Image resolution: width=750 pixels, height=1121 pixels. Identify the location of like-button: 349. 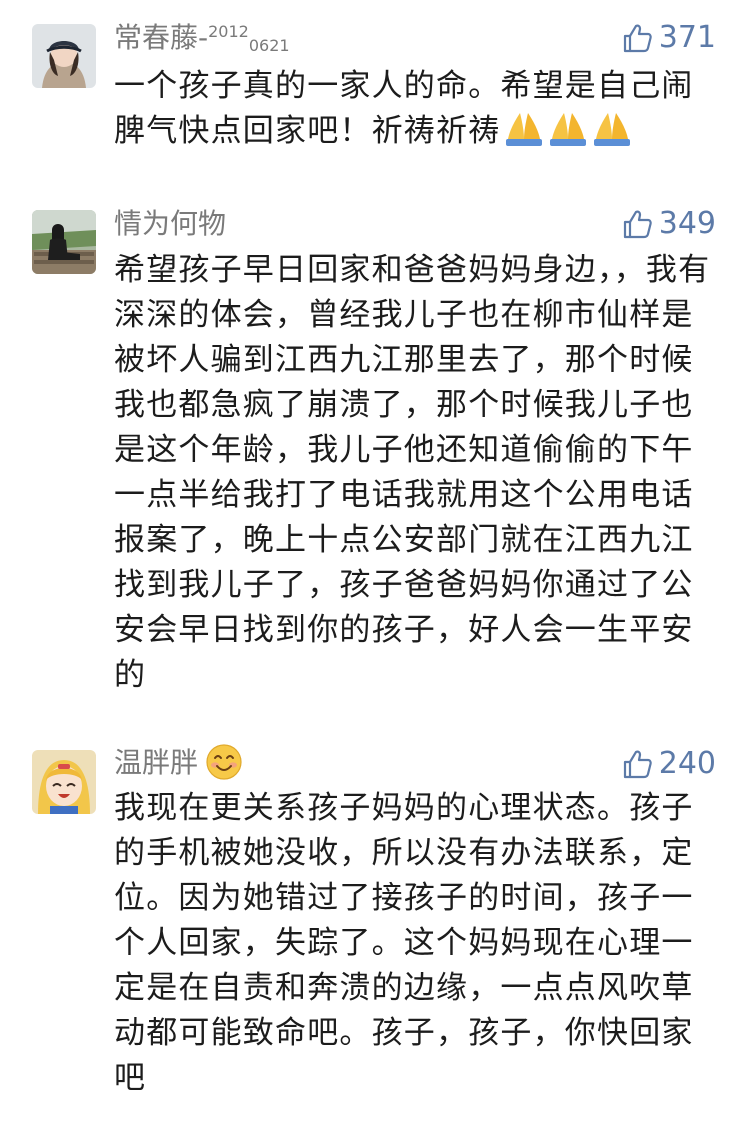
(668, 224).